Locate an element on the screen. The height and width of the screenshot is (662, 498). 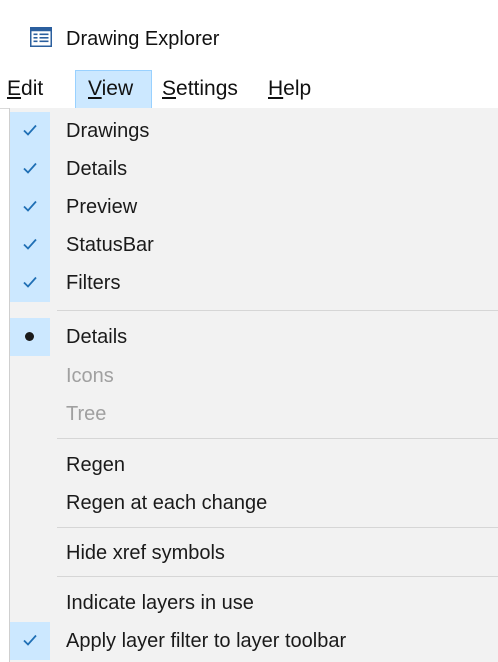
menu-settings-mnemonic: S is located at coordinates (169, 88).